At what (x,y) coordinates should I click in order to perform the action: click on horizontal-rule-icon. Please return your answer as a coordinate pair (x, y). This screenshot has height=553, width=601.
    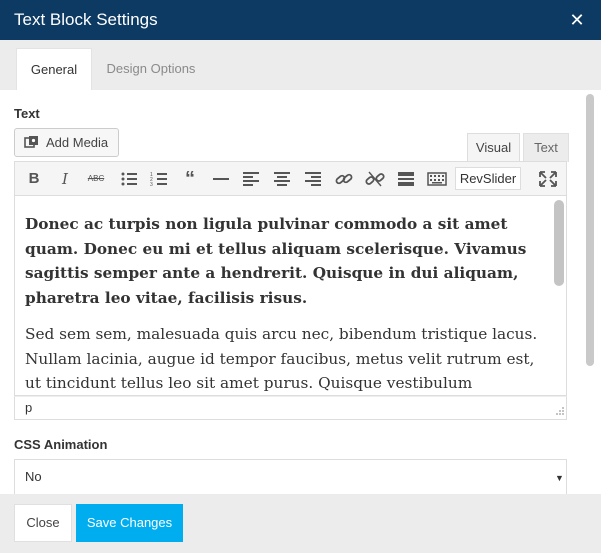
    Looking at the image, I should click on (221, 179).